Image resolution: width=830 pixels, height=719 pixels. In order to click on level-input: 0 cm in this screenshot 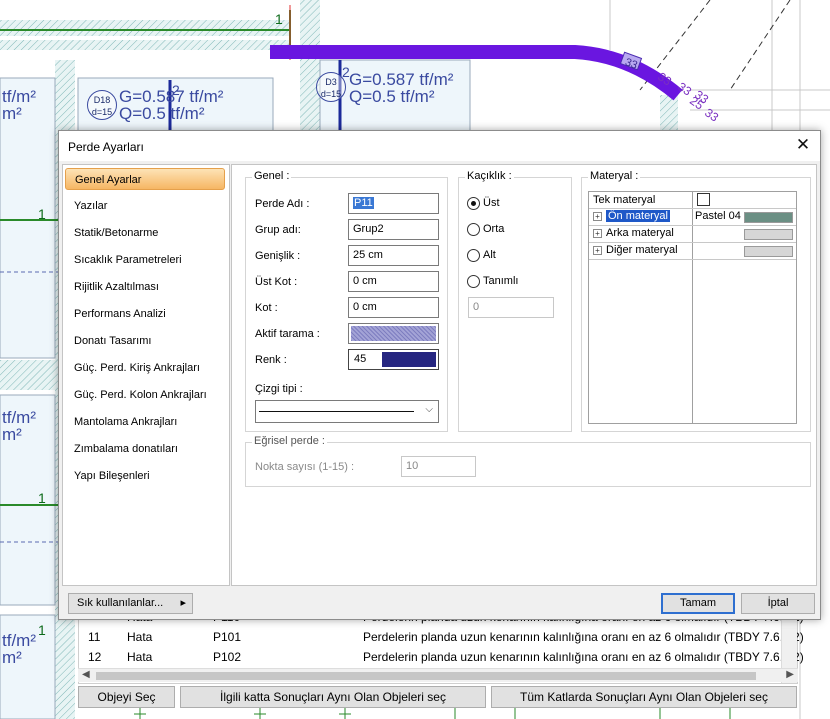, I will do `click(393, 307)`.